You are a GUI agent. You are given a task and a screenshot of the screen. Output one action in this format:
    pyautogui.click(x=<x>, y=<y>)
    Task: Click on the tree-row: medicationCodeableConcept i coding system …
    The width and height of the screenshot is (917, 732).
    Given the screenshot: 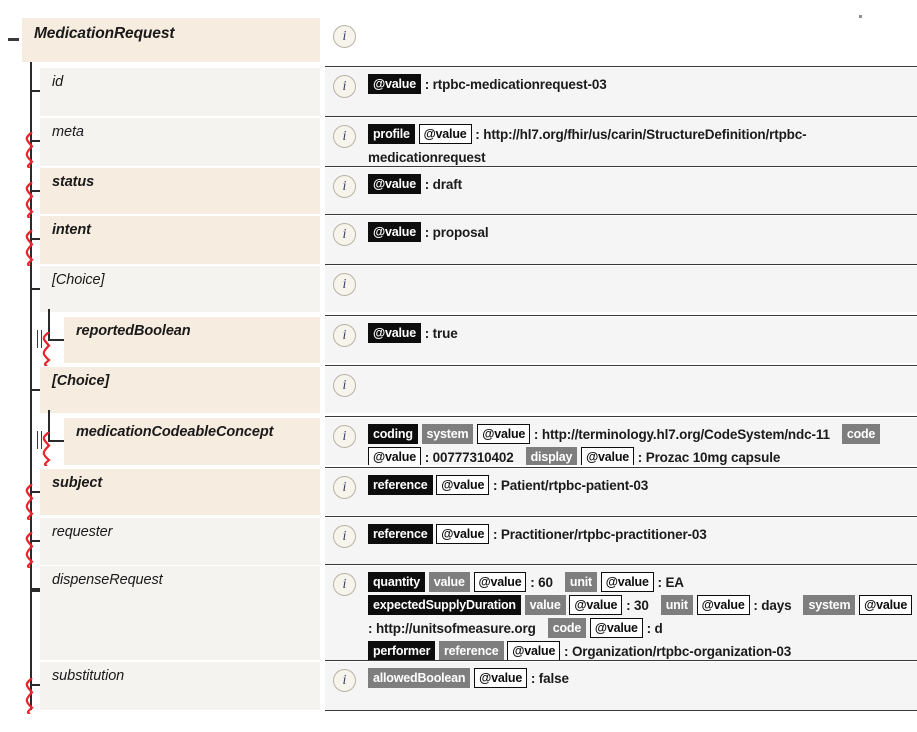 What is the action you would take?
    pyautogui.click(x=458, y=441)
    